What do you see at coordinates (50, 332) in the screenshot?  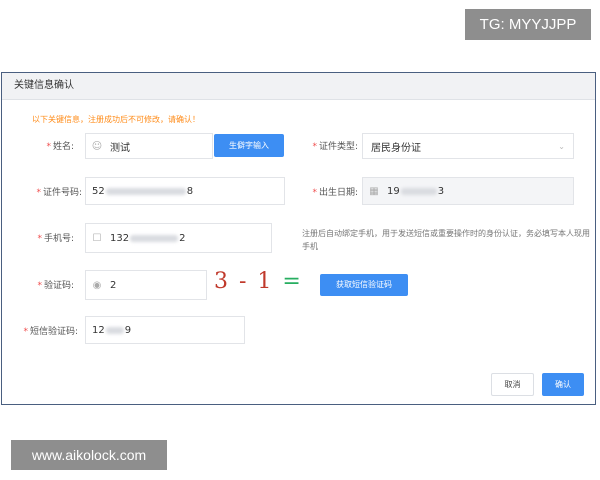 I see `sms-code-label: * 短信验证码:` at bounding box center [50, 332].